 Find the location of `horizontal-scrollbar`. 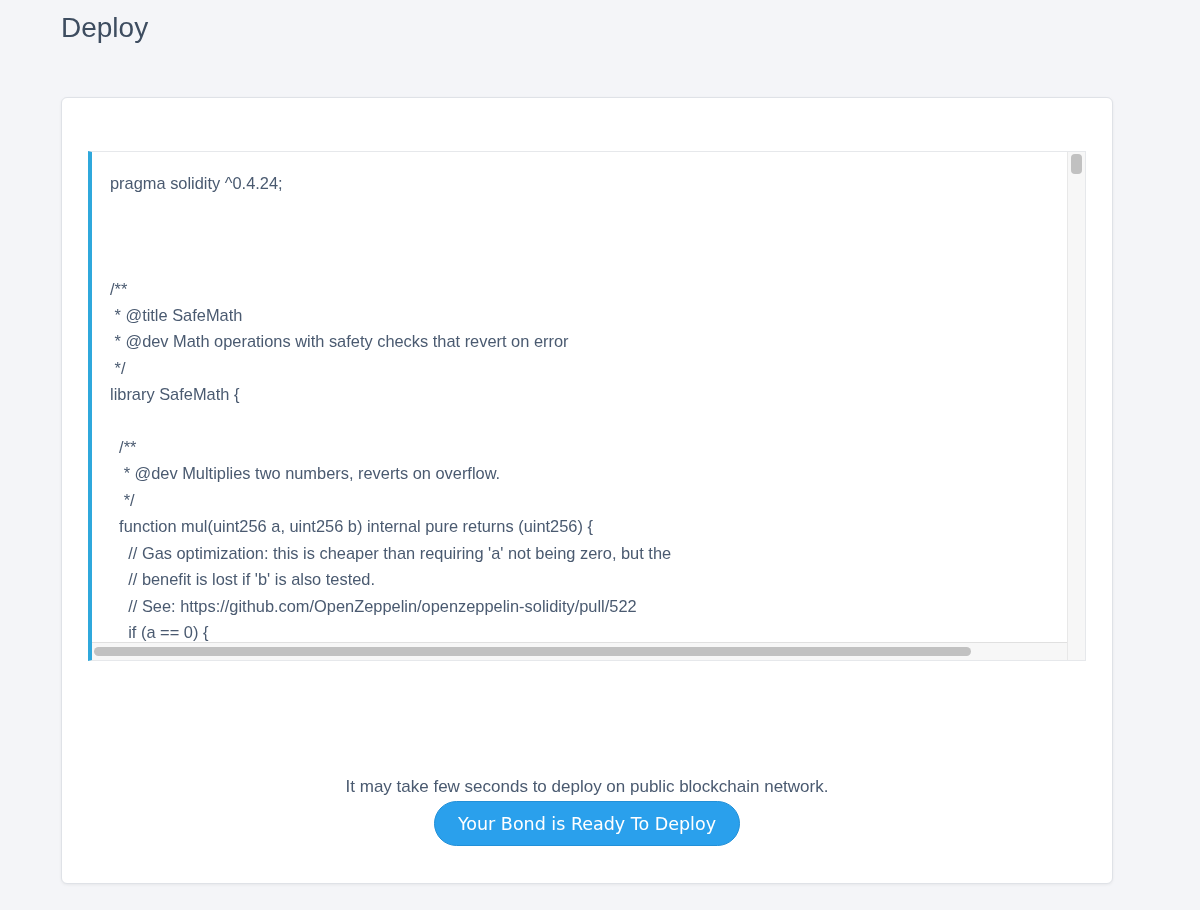

horizontal-scrollbar is located at coordinates (579, 651).